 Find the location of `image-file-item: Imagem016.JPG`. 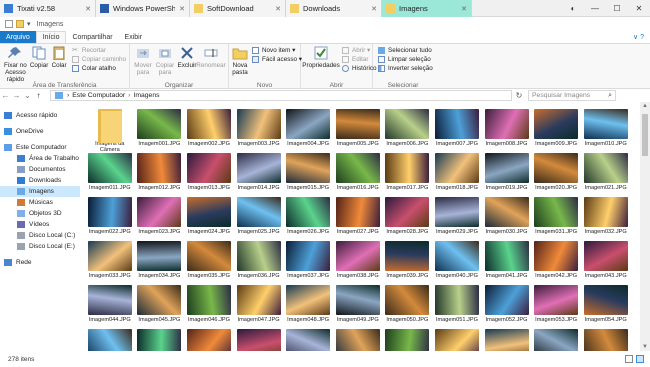

image-file-item: Imagem016.JPG is located at coordinates (358, 175).